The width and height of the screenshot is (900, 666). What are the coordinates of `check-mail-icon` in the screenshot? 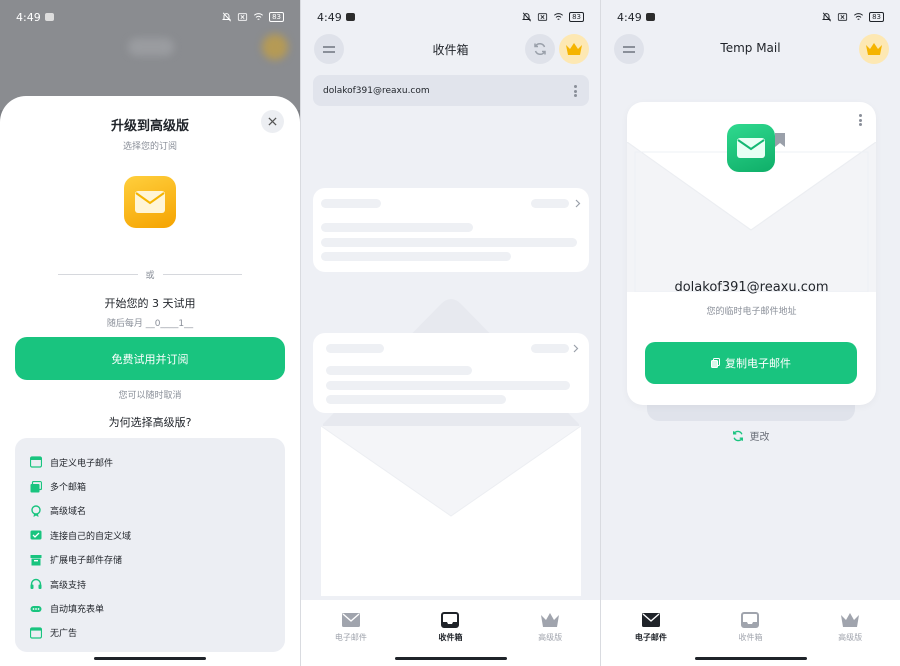 It's located at (36, 535).